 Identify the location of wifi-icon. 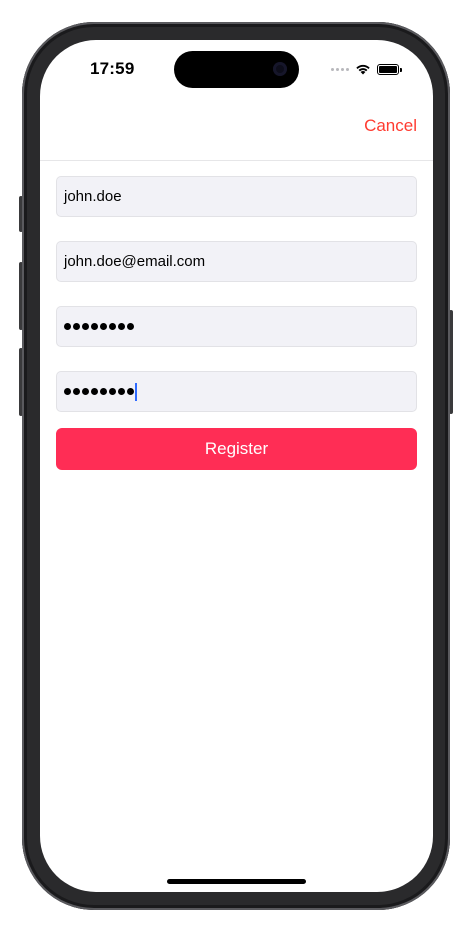
(363, 69).